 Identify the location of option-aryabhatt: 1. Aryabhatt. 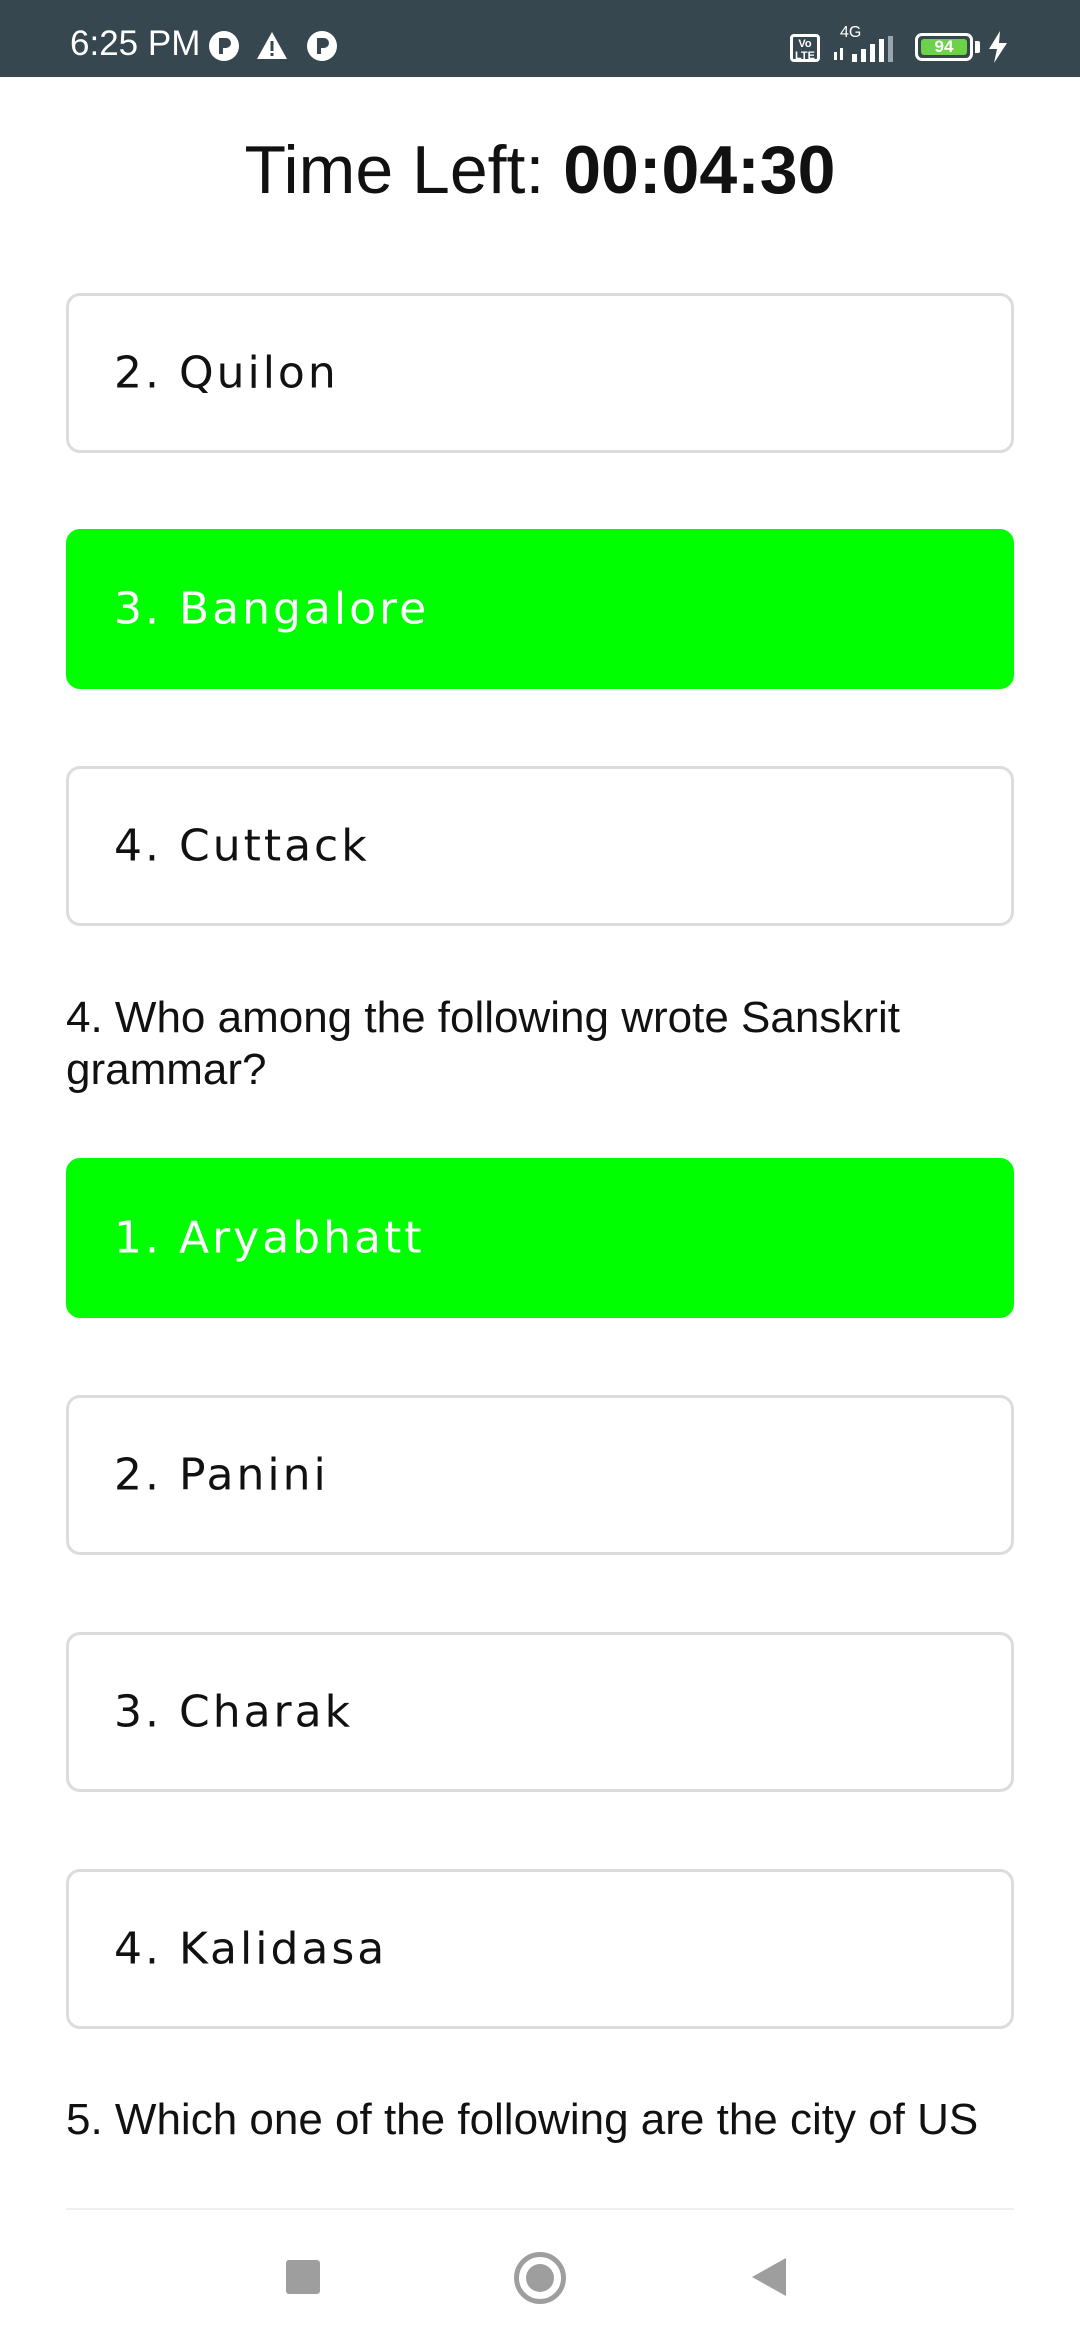
(540, 1238).